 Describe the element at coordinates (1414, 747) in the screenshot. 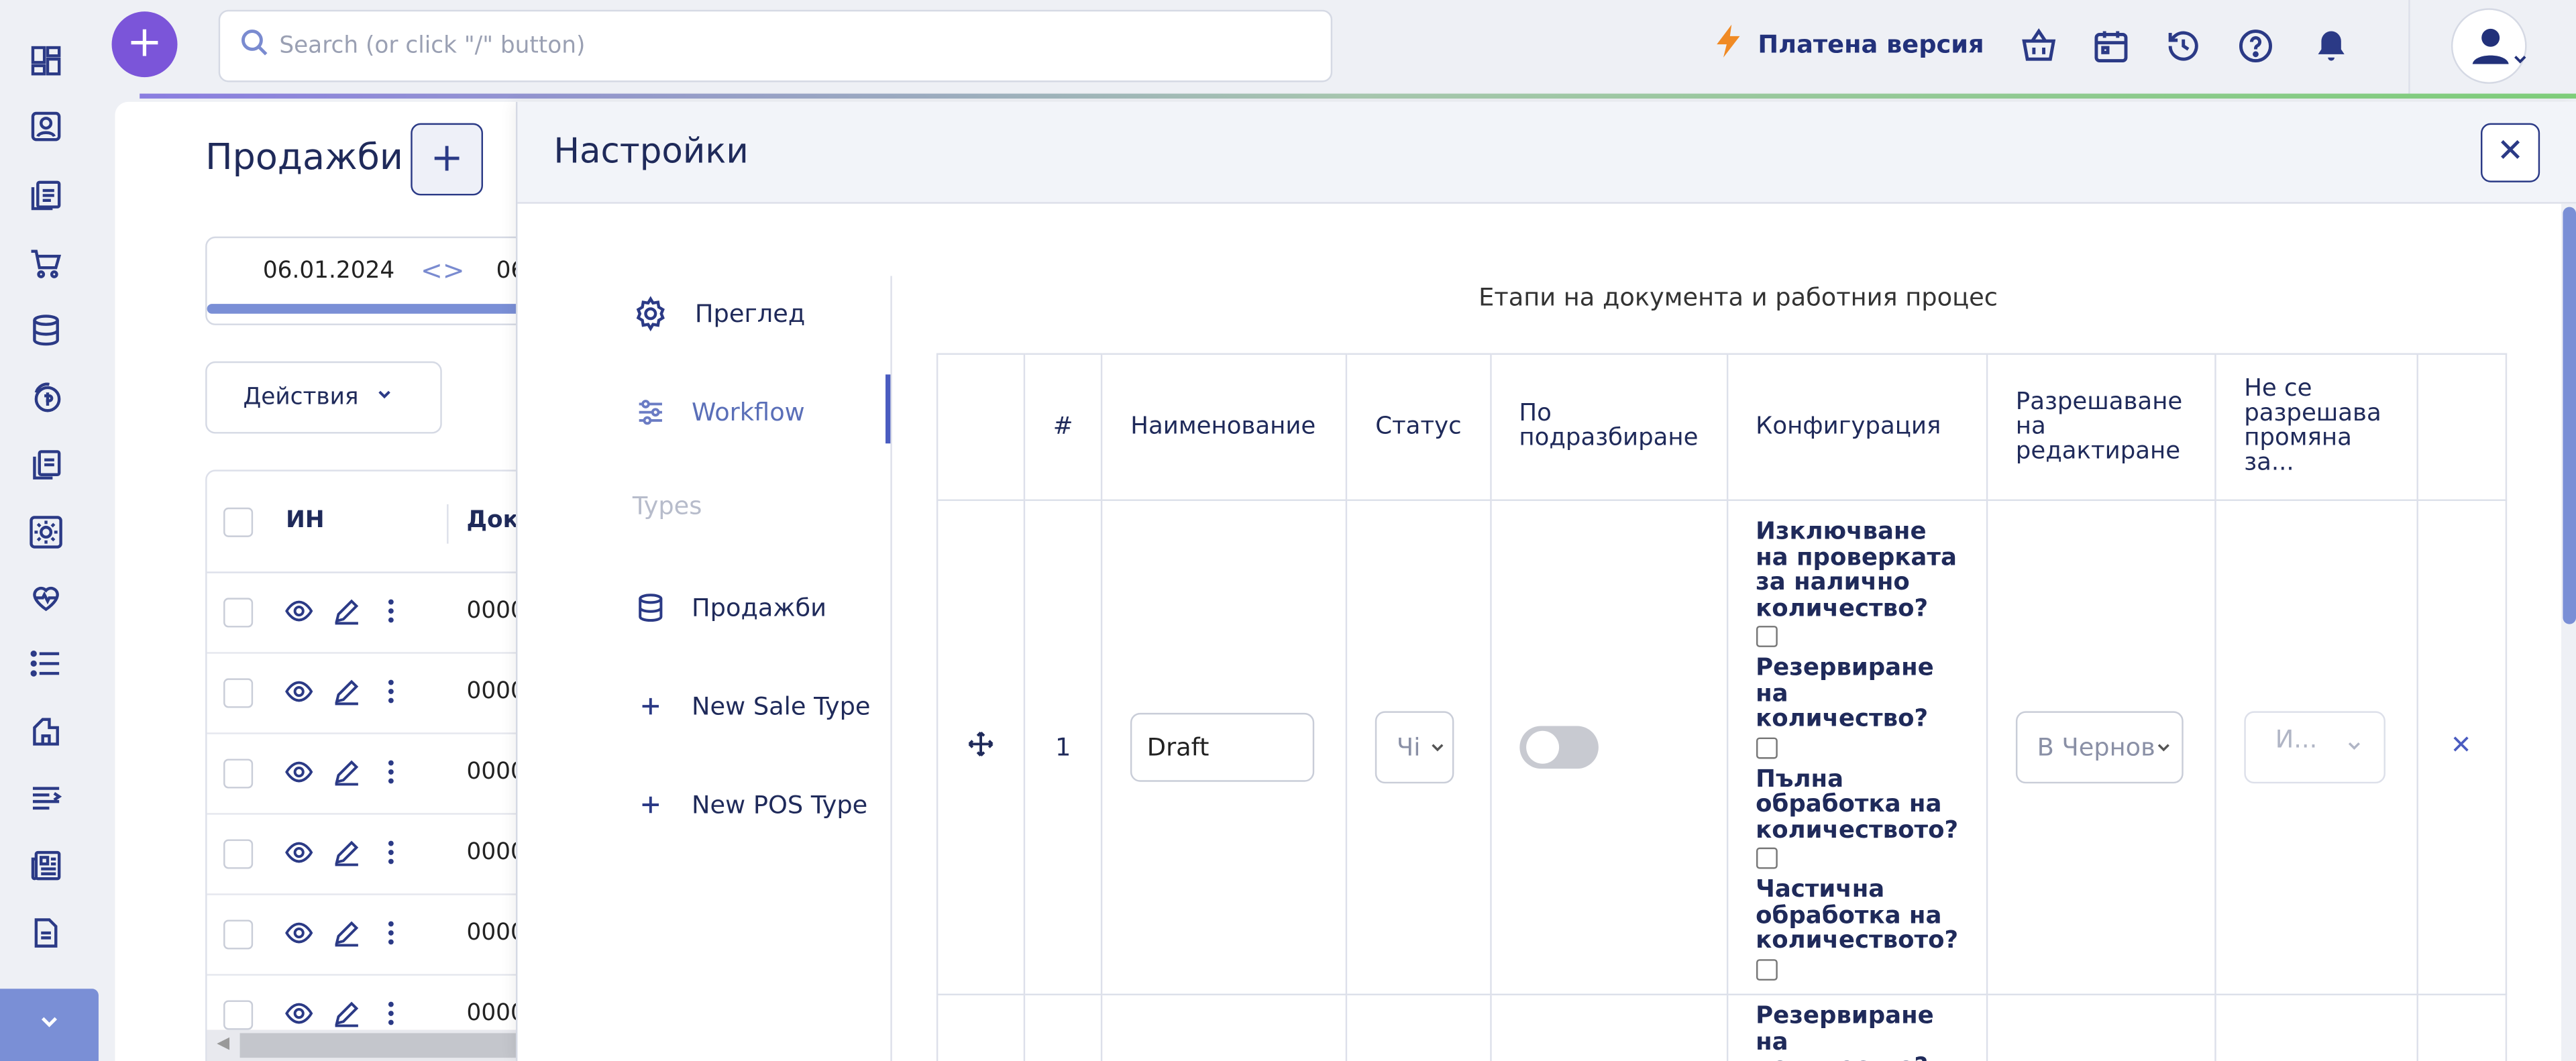

I see `status-select: Чі` at that location.